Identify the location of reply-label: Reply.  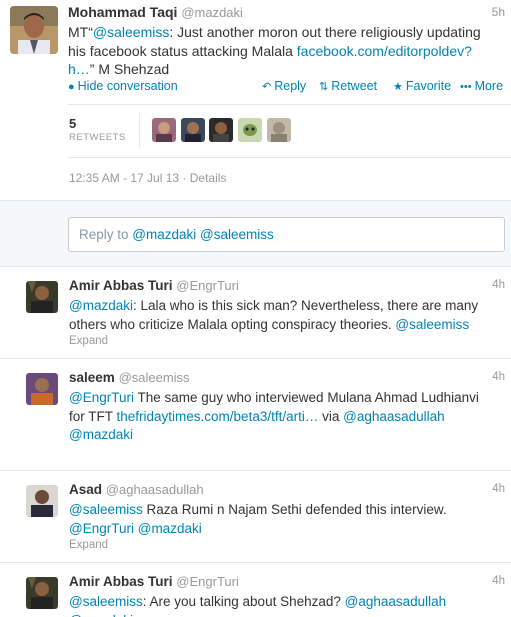
(290, 86).